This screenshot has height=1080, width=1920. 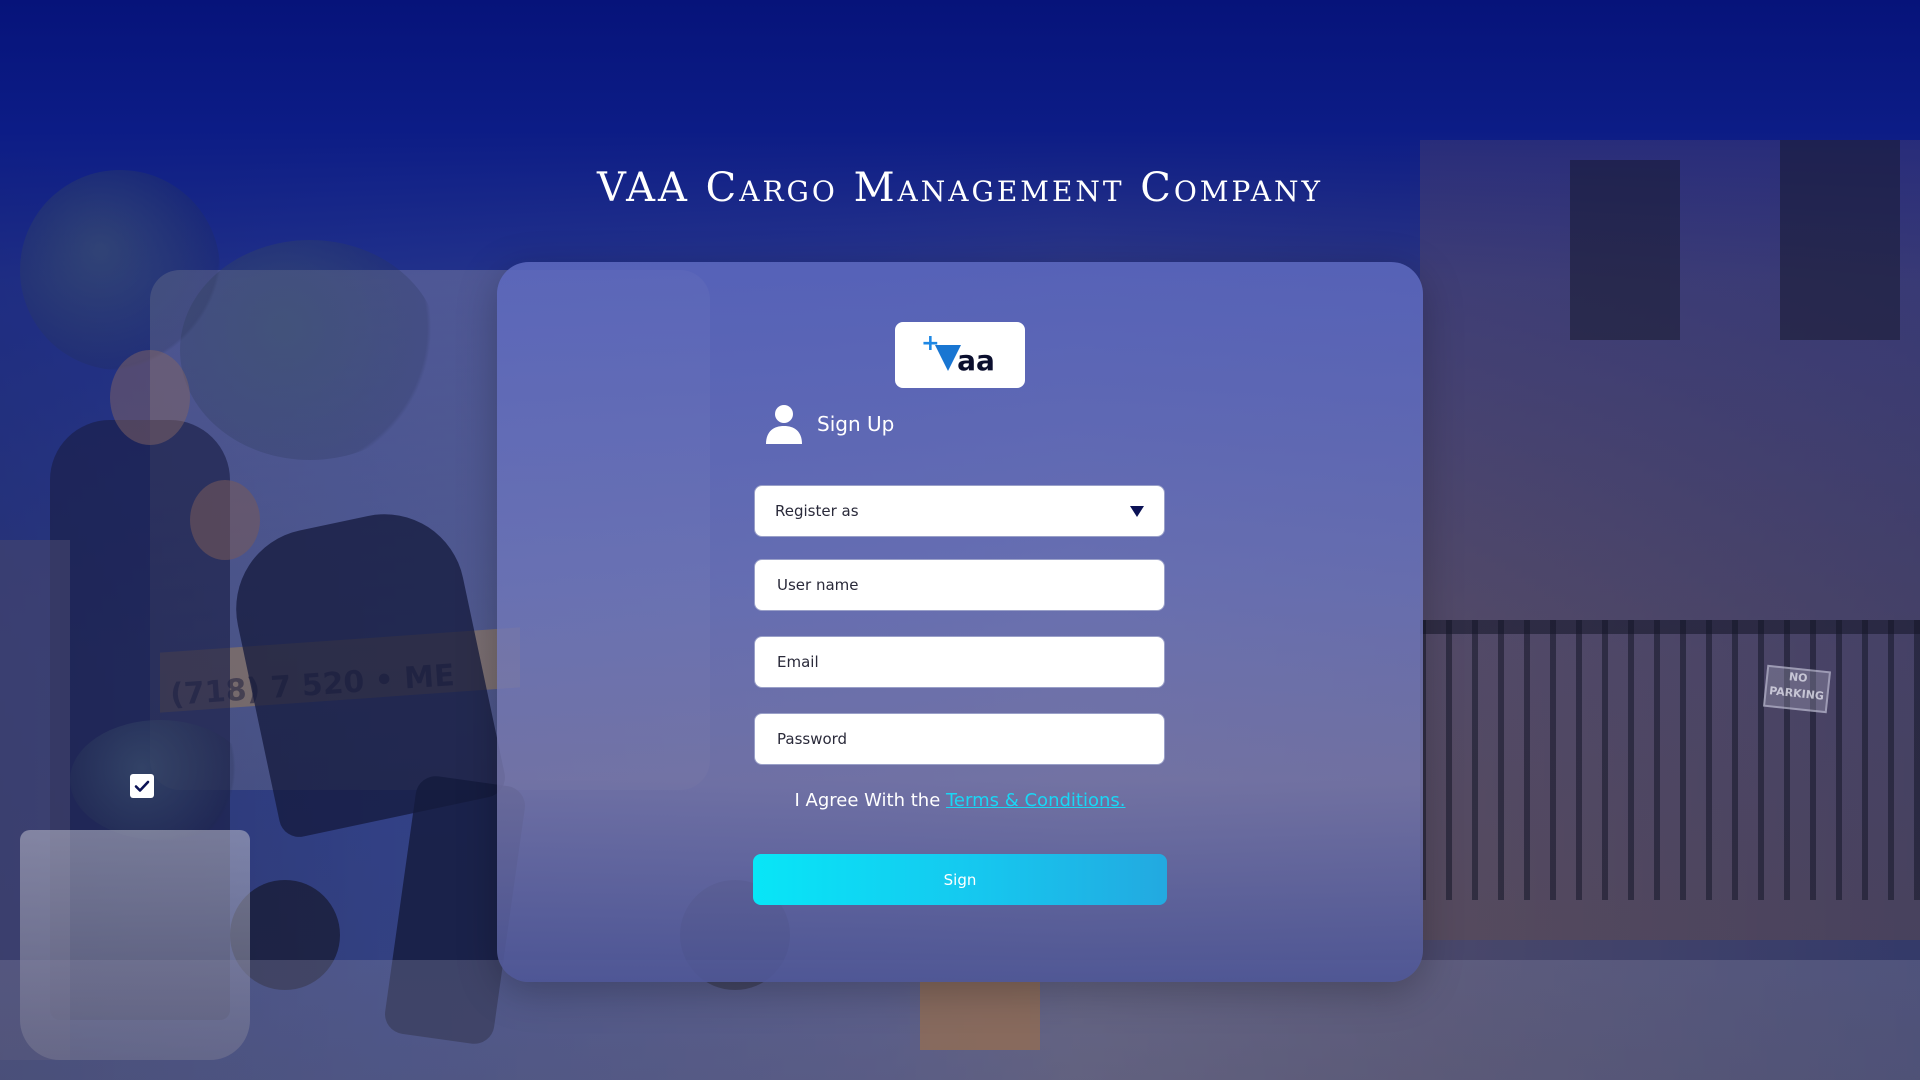 I want to click on terms-agreement: I Agree With the Terms & Conditions., so click(x=960, y=800).